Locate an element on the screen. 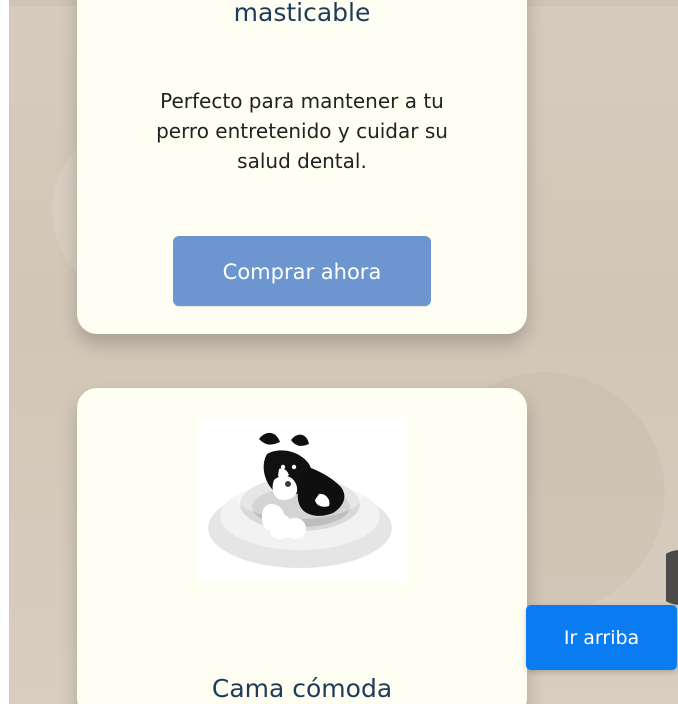 This screenshot has width=678, height=704. dog-on-bed-image is located at coordinates (302, 500).